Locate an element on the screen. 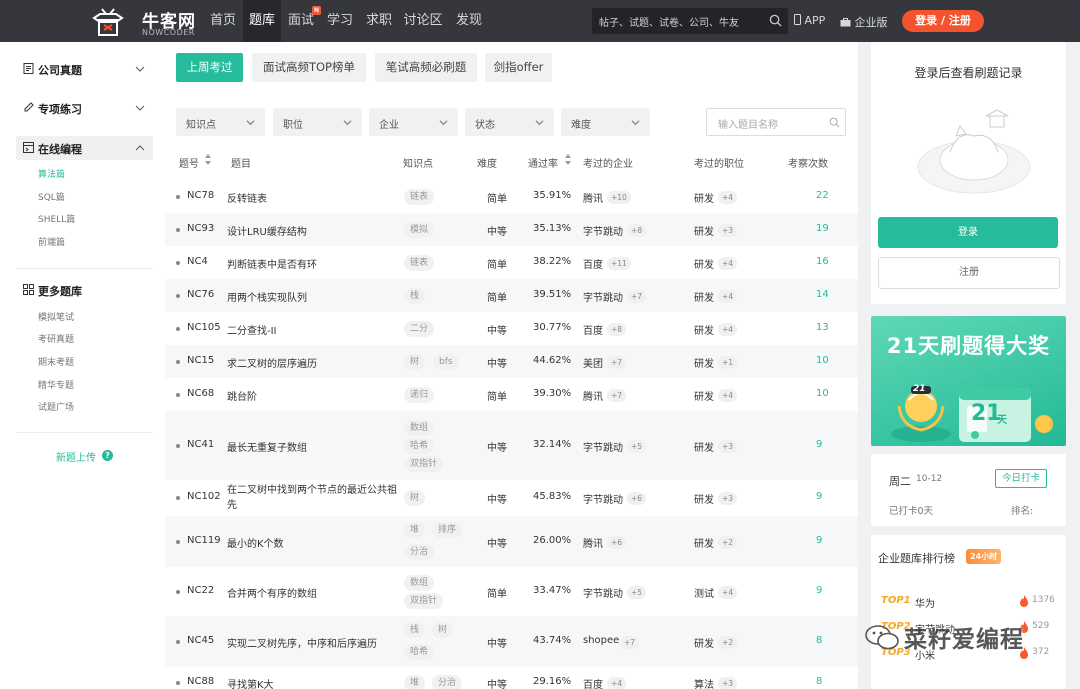 The height and width of the screenshot is (689, 1080). search-icon is located at coordinates (834, 122).